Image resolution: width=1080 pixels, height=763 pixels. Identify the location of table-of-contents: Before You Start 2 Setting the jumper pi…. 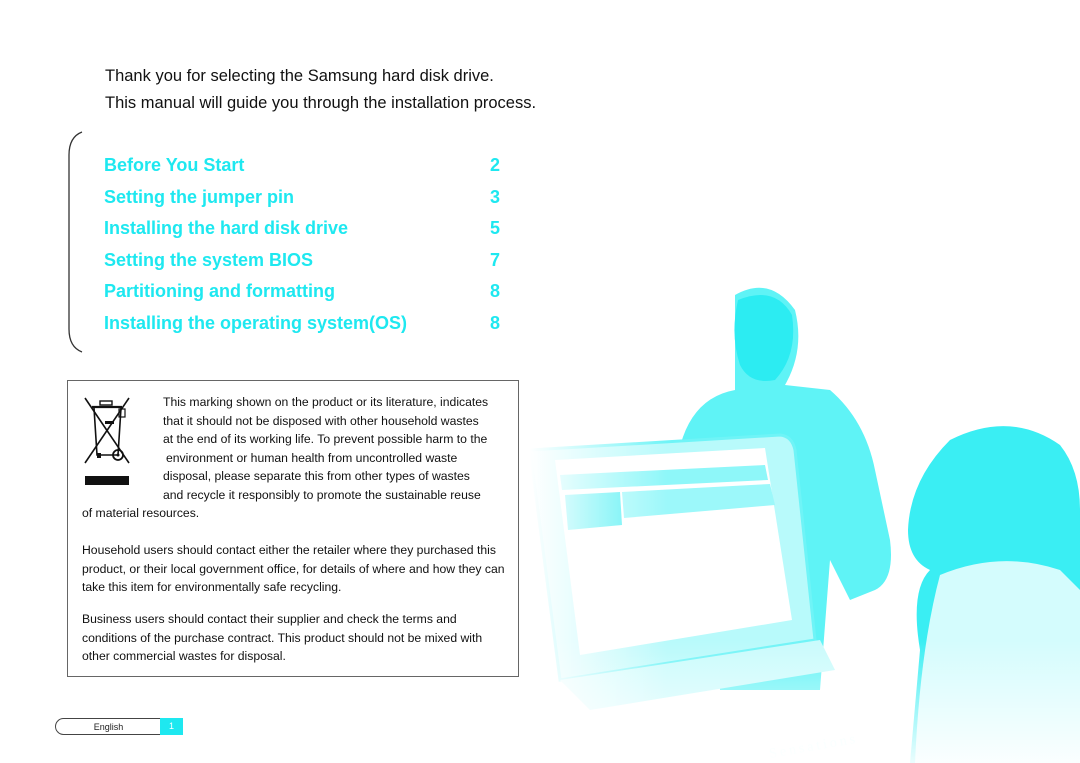
(304, 249).